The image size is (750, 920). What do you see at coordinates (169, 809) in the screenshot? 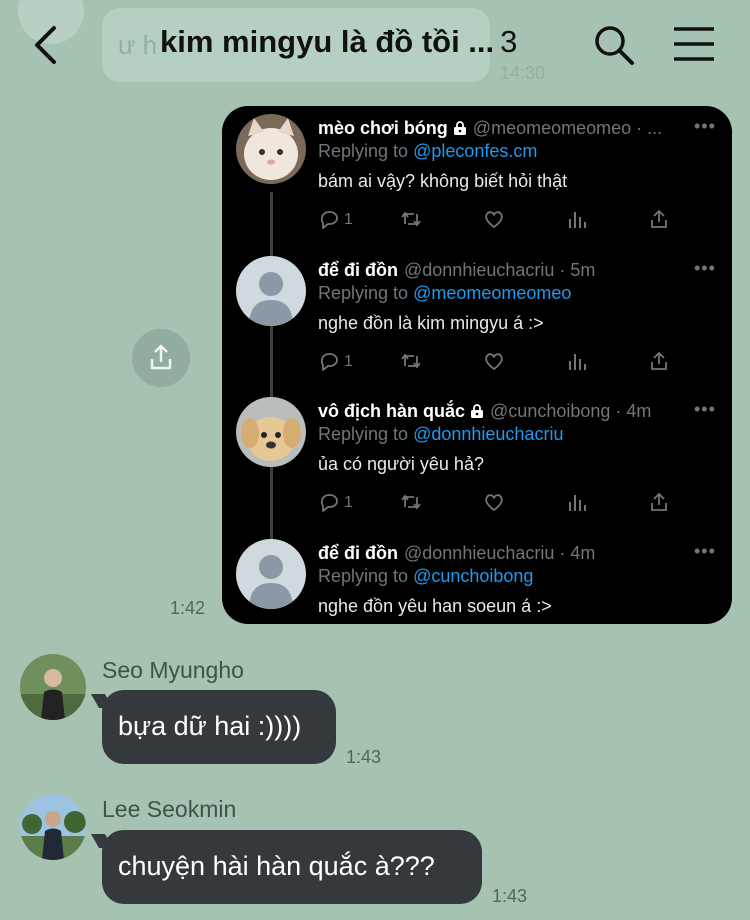
I see `sender-name: Lee Seokmin` at bounding box center [169, 809].